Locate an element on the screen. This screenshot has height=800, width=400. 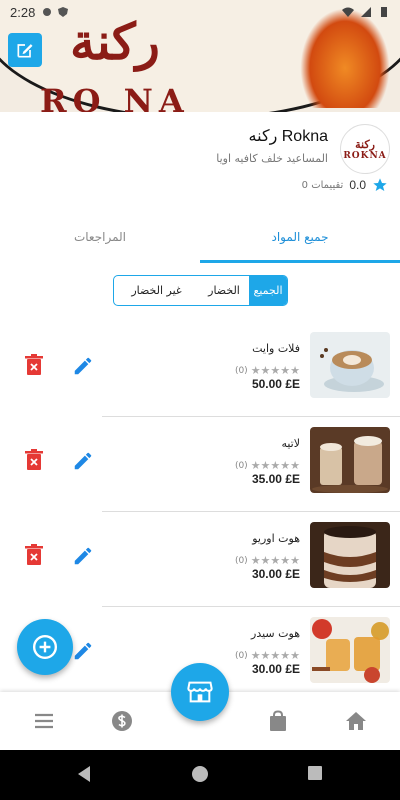
store-logo: ركنة ROKNA is located at coordinates (365, 149).